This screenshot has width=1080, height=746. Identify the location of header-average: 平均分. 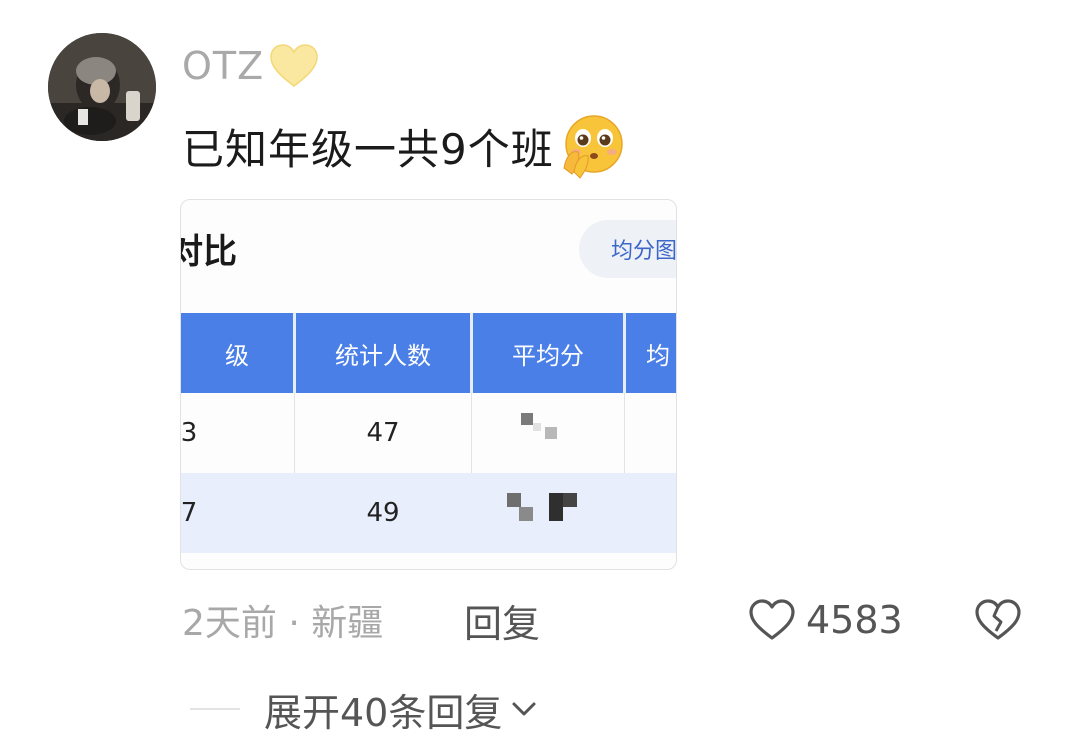
(548, 355).